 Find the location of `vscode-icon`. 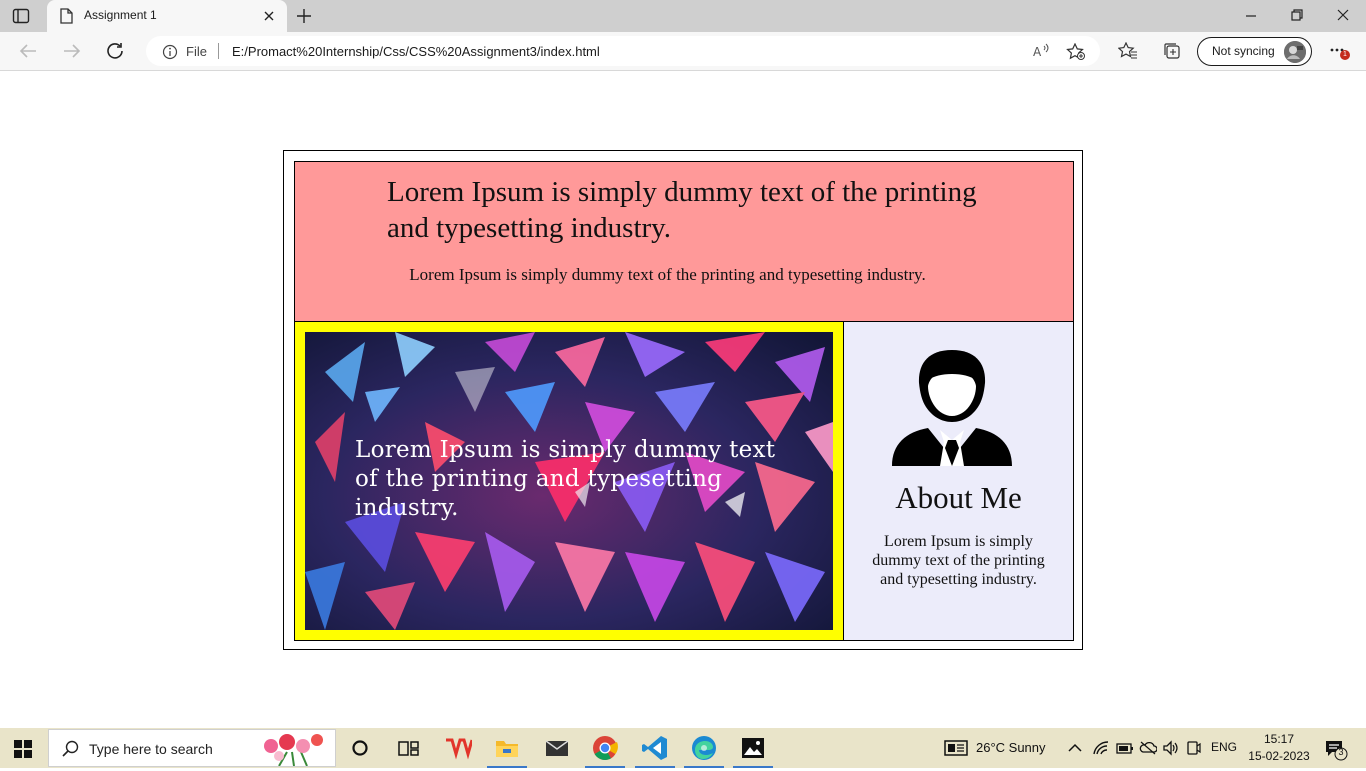

vscode-icon is located at coordinates (655, 751).